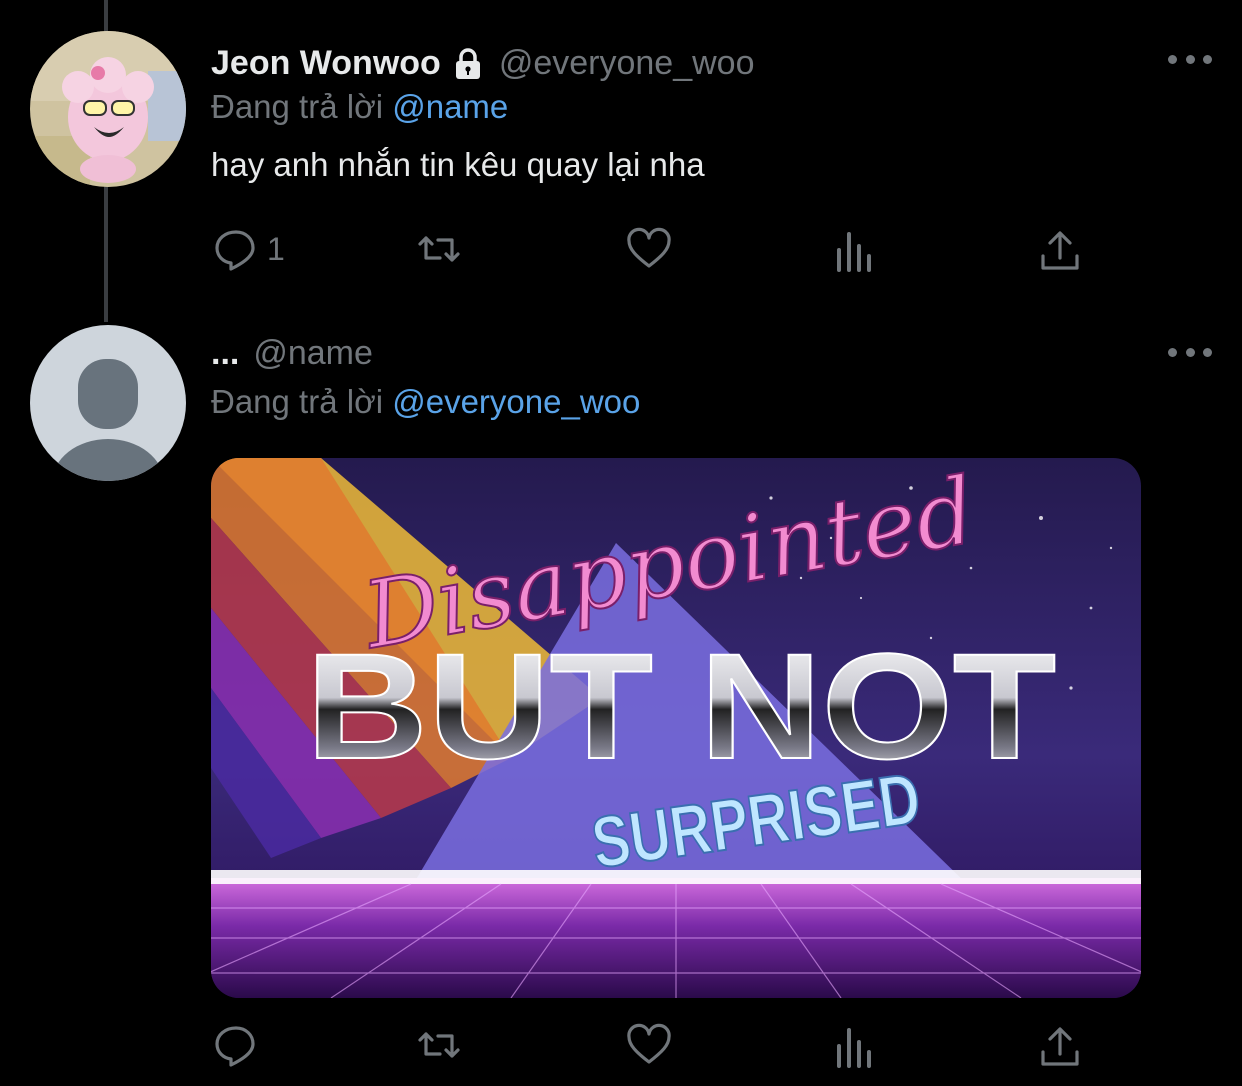 The image size is (1242, 1086). I want to click on lock-icon, so click(468, 64).